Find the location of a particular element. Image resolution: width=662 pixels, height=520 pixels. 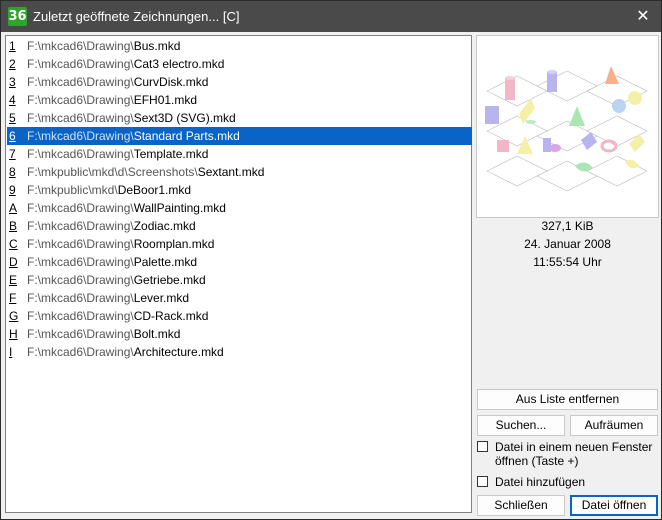

list-item: 7 F:\mkcad6\Drawing\Template.mkd is located at coordinates (239, 154).